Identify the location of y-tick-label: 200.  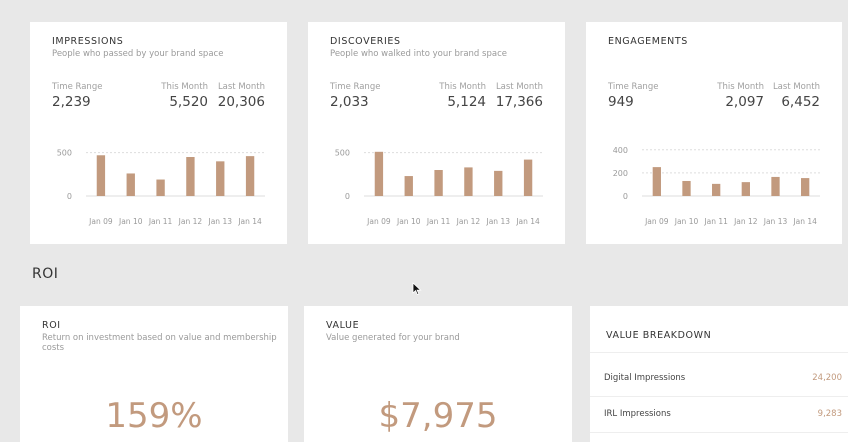
(620, 173).